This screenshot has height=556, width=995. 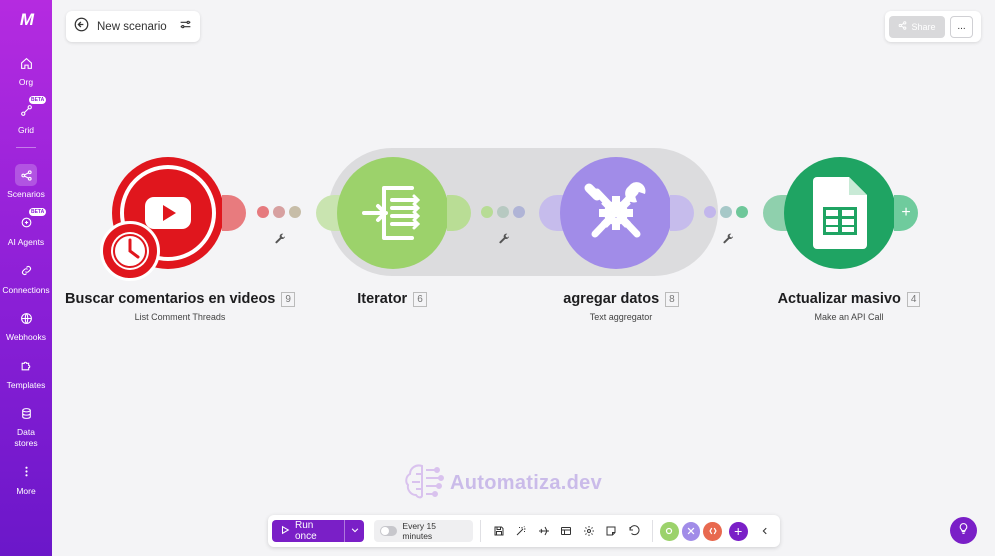 I want to click on module-subtitle: List Comment Threads, so click(x=180, y=317).